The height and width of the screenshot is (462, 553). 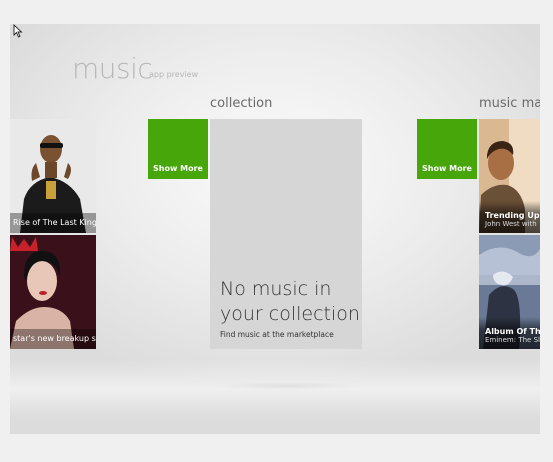 What do you see at coordinates (18, 31) in the screenshot?
I see `mouse-pointer-icon` at bounding box center [18, 31].